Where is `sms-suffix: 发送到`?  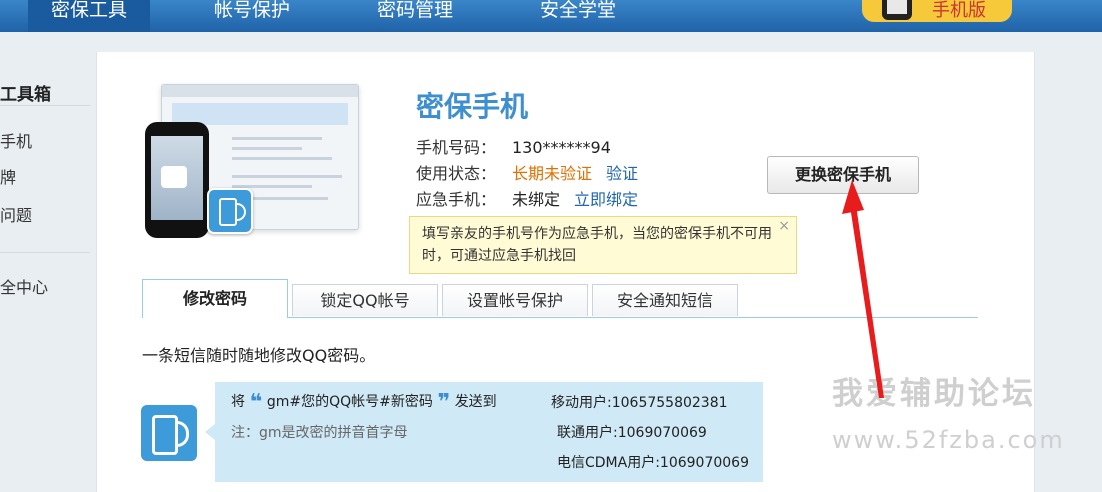
sms-suffix: 发送到 is located at coordinates (475, 402).